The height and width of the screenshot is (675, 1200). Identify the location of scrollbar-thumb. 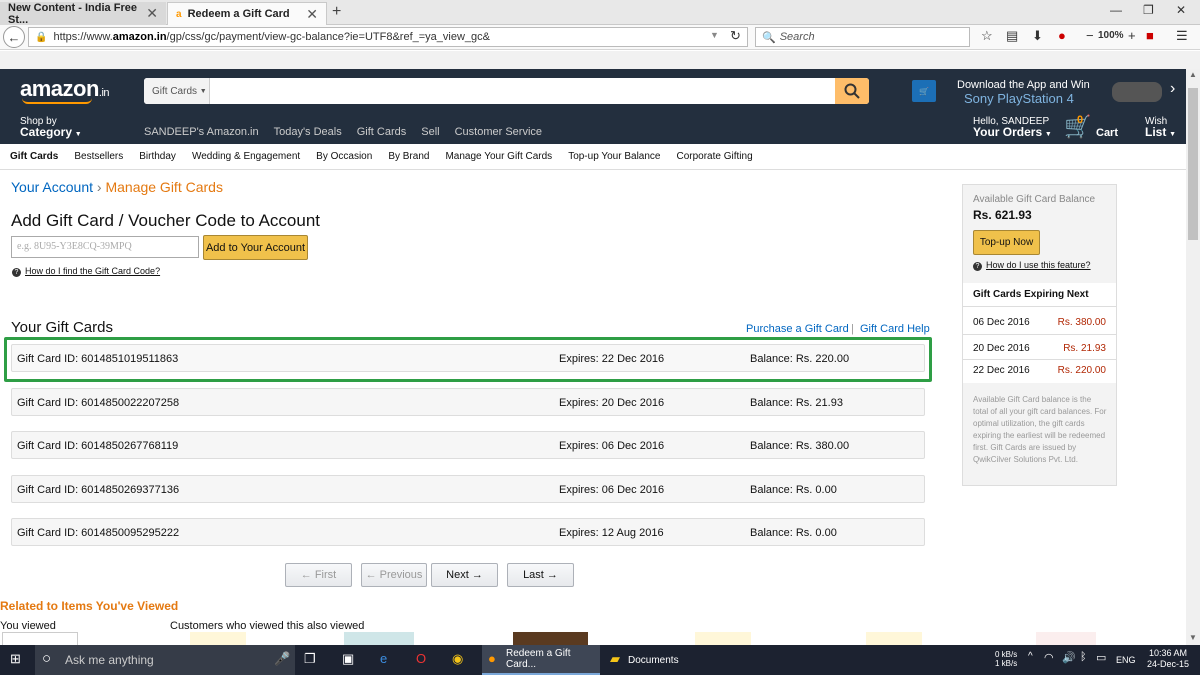
(1193, 164).